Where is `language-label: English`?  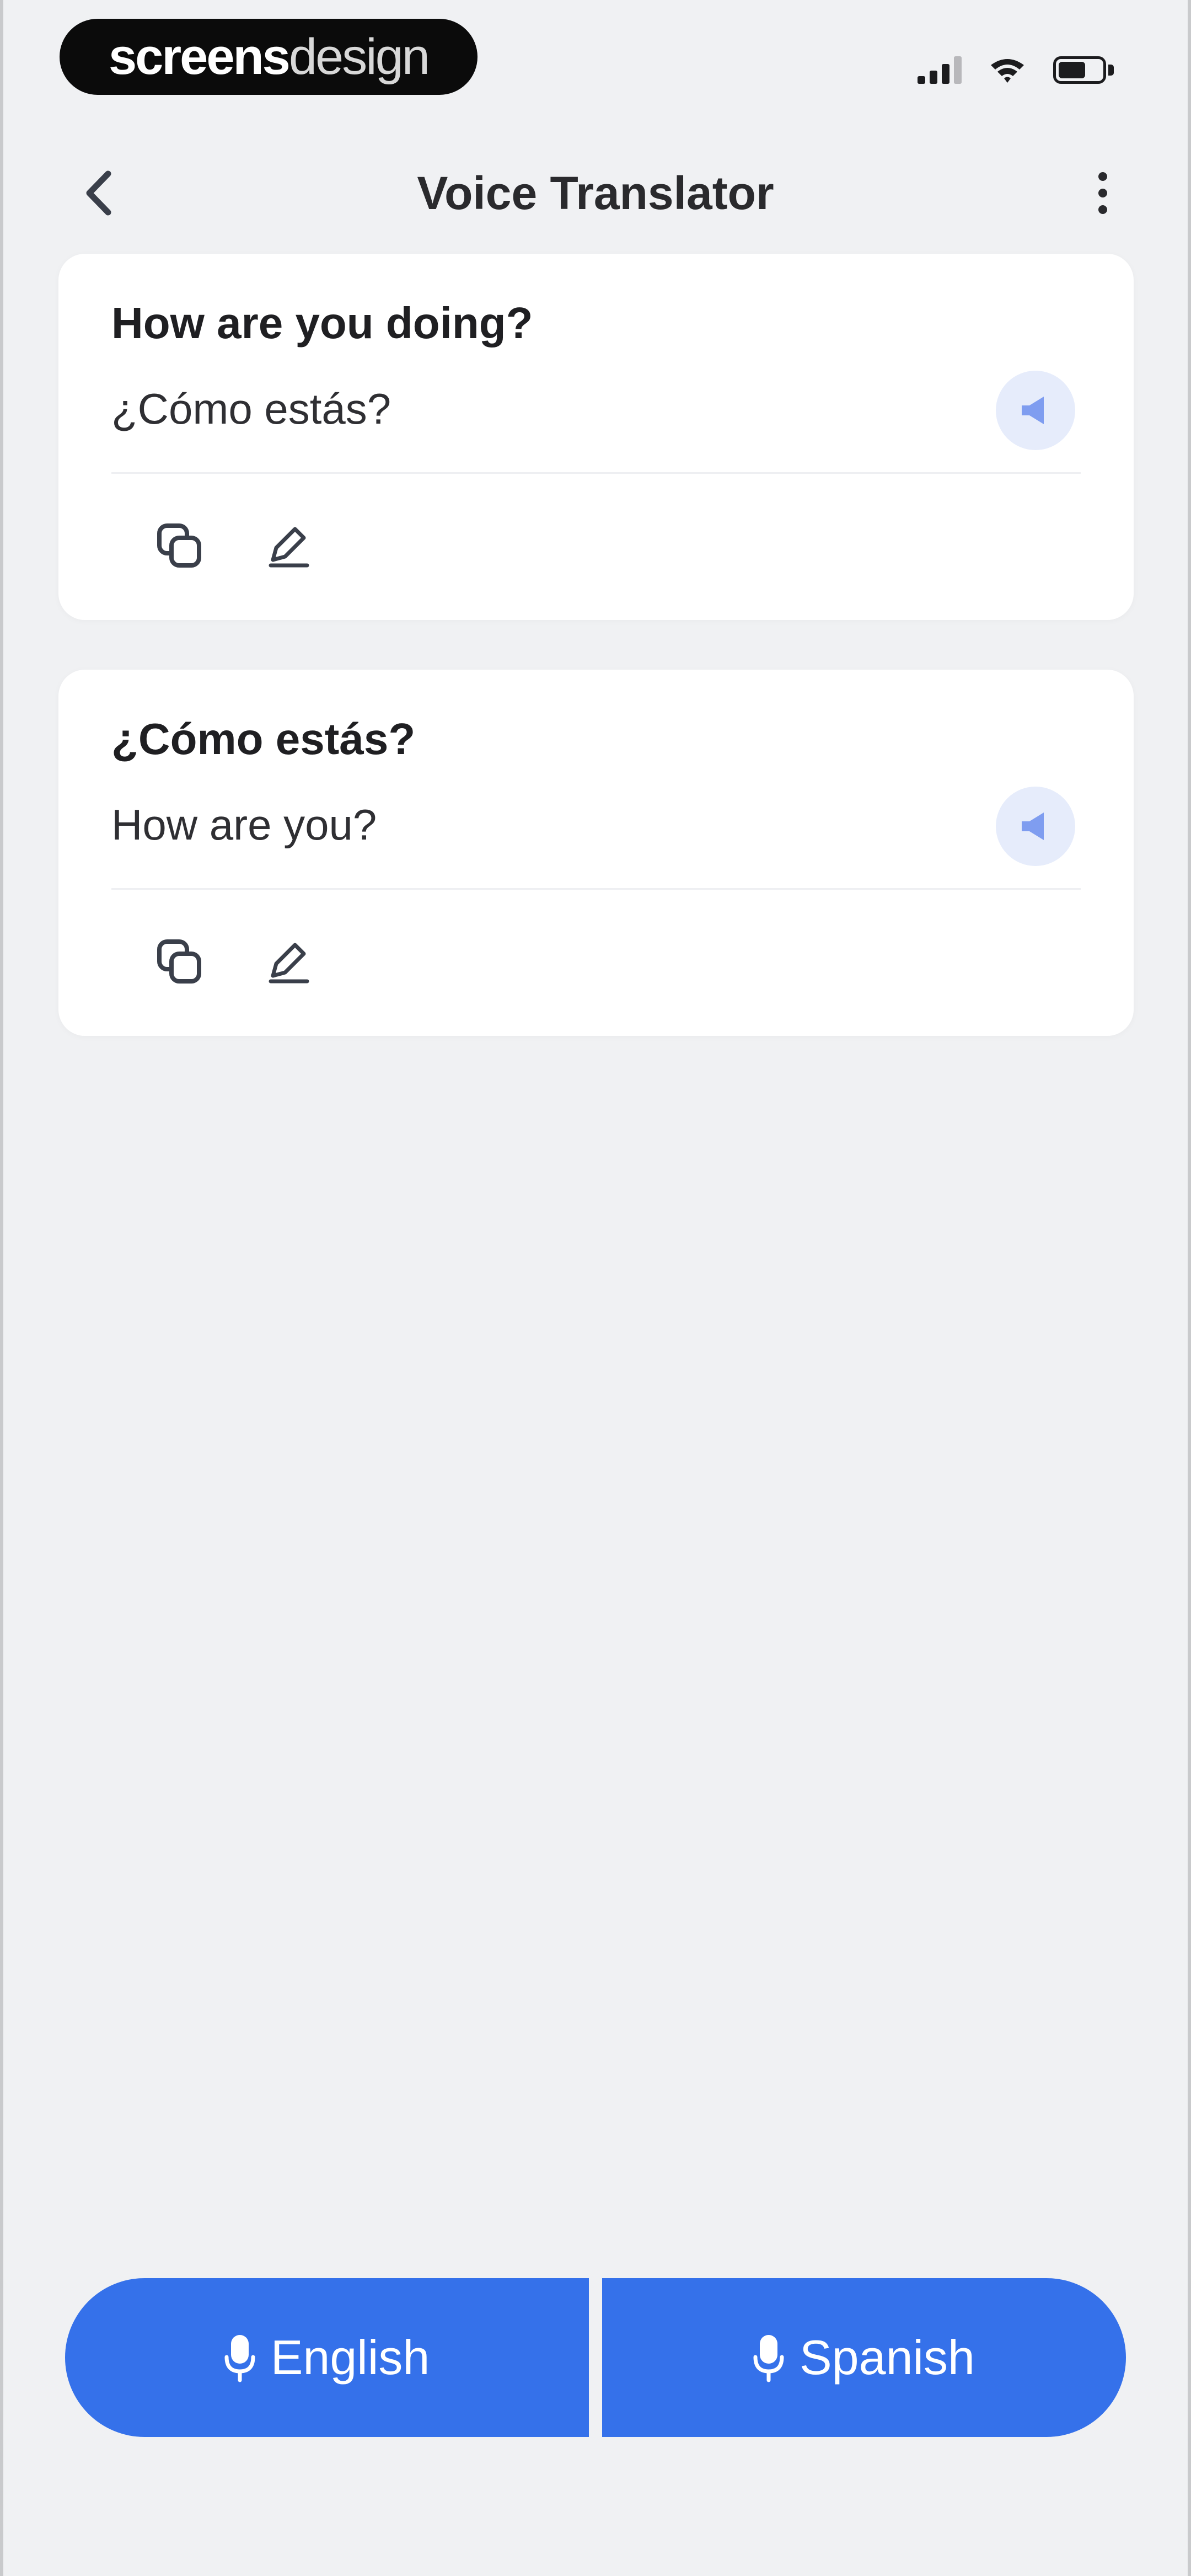 language-label: English is located at coordinates (350, 2357).